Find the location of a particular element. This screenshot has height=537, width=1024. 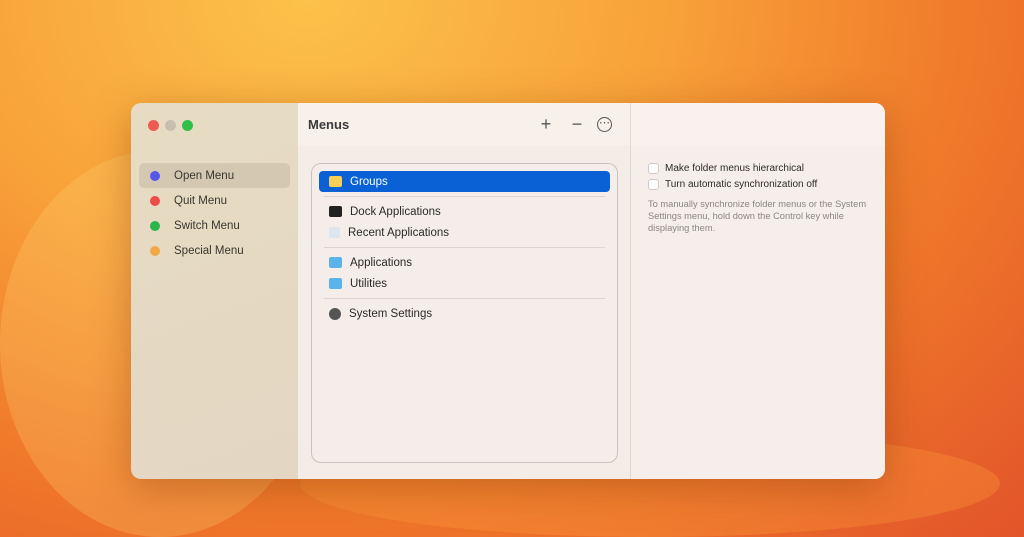

sidebar-item-label: Special Menu is located at coordinates (209, 250).